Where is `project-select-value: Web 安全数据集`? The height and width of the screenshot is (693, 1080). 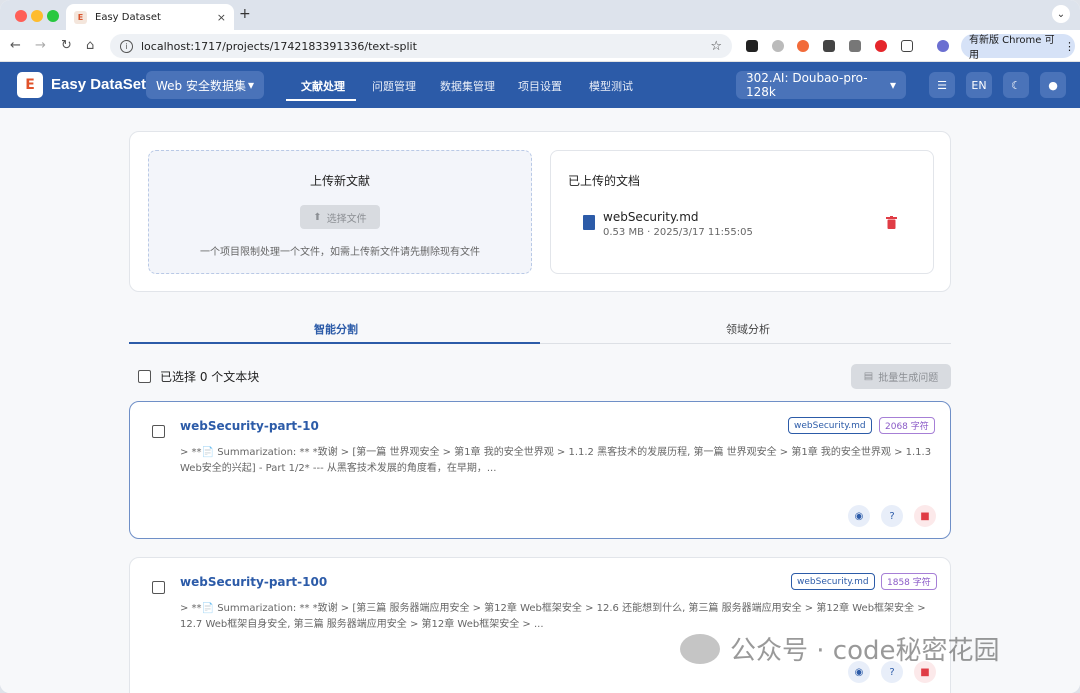
project-select-value: Web 安全数据集 is located at coordinates (201, 85).